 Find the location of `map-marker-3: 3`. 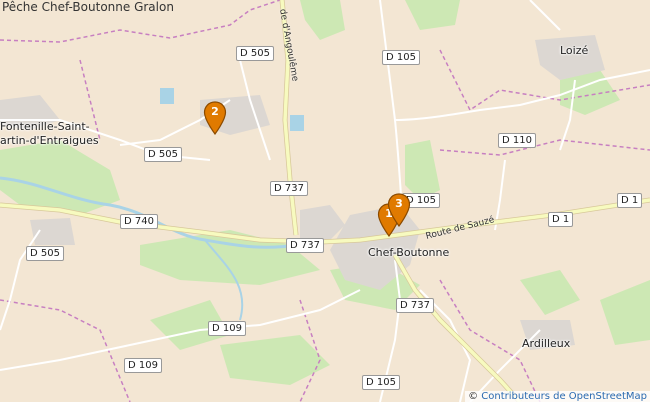

map-marker-3: 3 is located at coordinates (399, 210).